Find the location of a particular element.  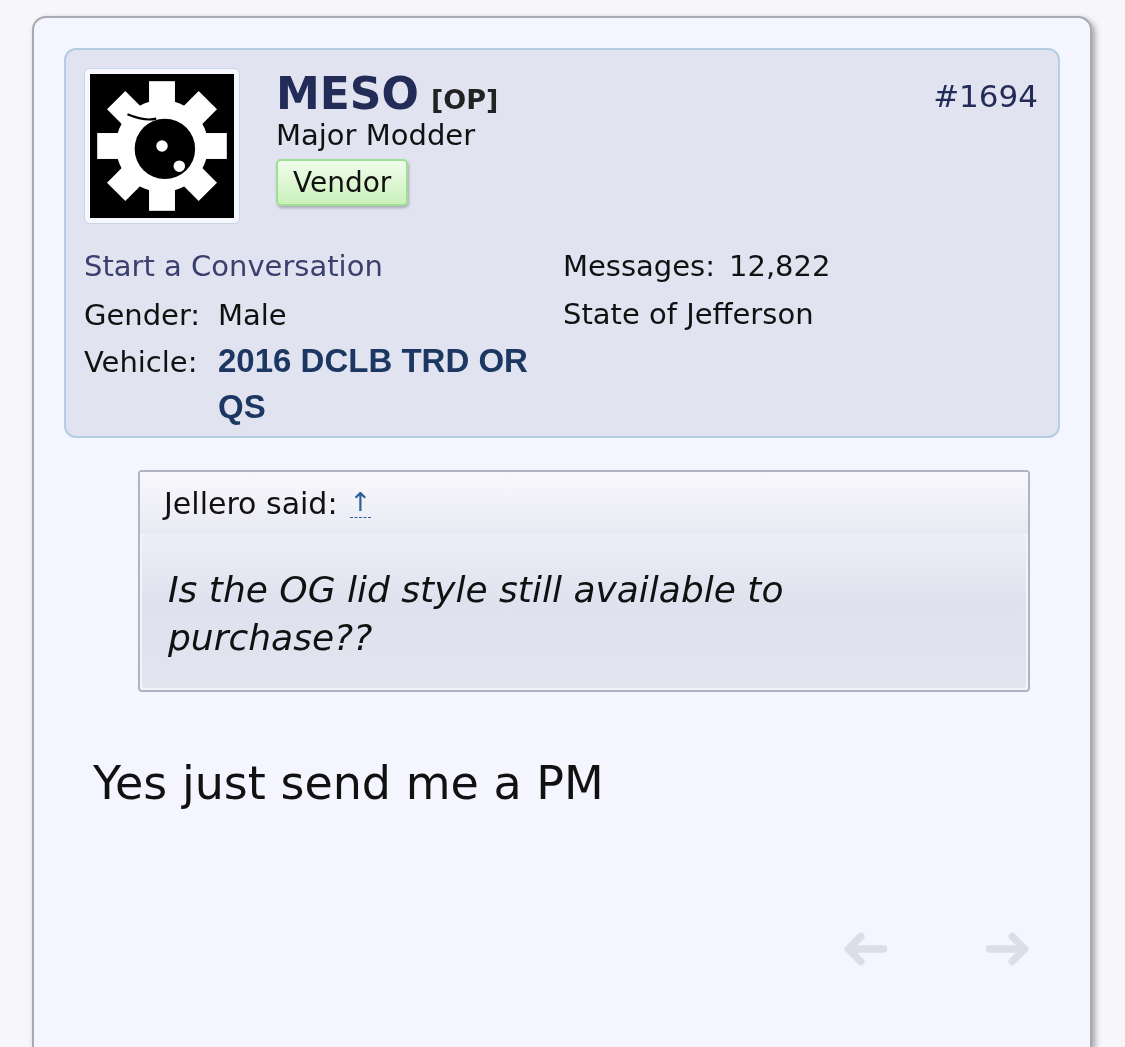

quote-text: Is the OG lid style still available to purchase?? is located at coordinates (476, 614).